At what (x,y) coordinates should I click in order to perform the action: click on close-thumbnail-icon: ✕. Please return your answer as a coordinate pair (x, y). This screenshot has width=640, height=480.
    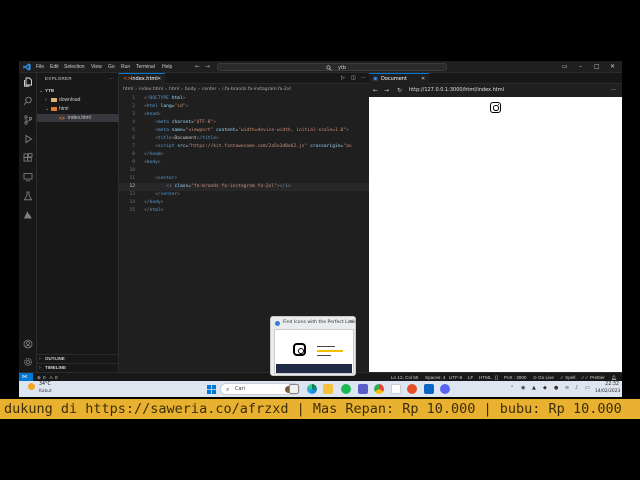
    Looking at the image, I should click on (351, 322).